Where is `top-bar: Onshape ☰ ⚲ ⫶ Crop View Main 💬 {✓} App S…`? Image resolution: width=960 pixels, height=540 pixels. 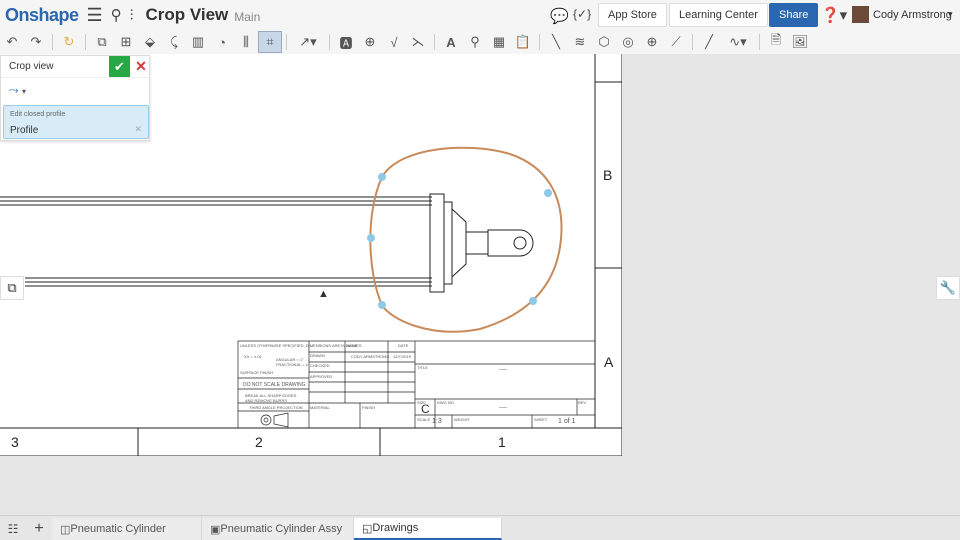 top-bar: Onshape ☰ ⚲ ⫶ Crop View Main 💬 {✓} App S… is located at coordinates (480, 15).